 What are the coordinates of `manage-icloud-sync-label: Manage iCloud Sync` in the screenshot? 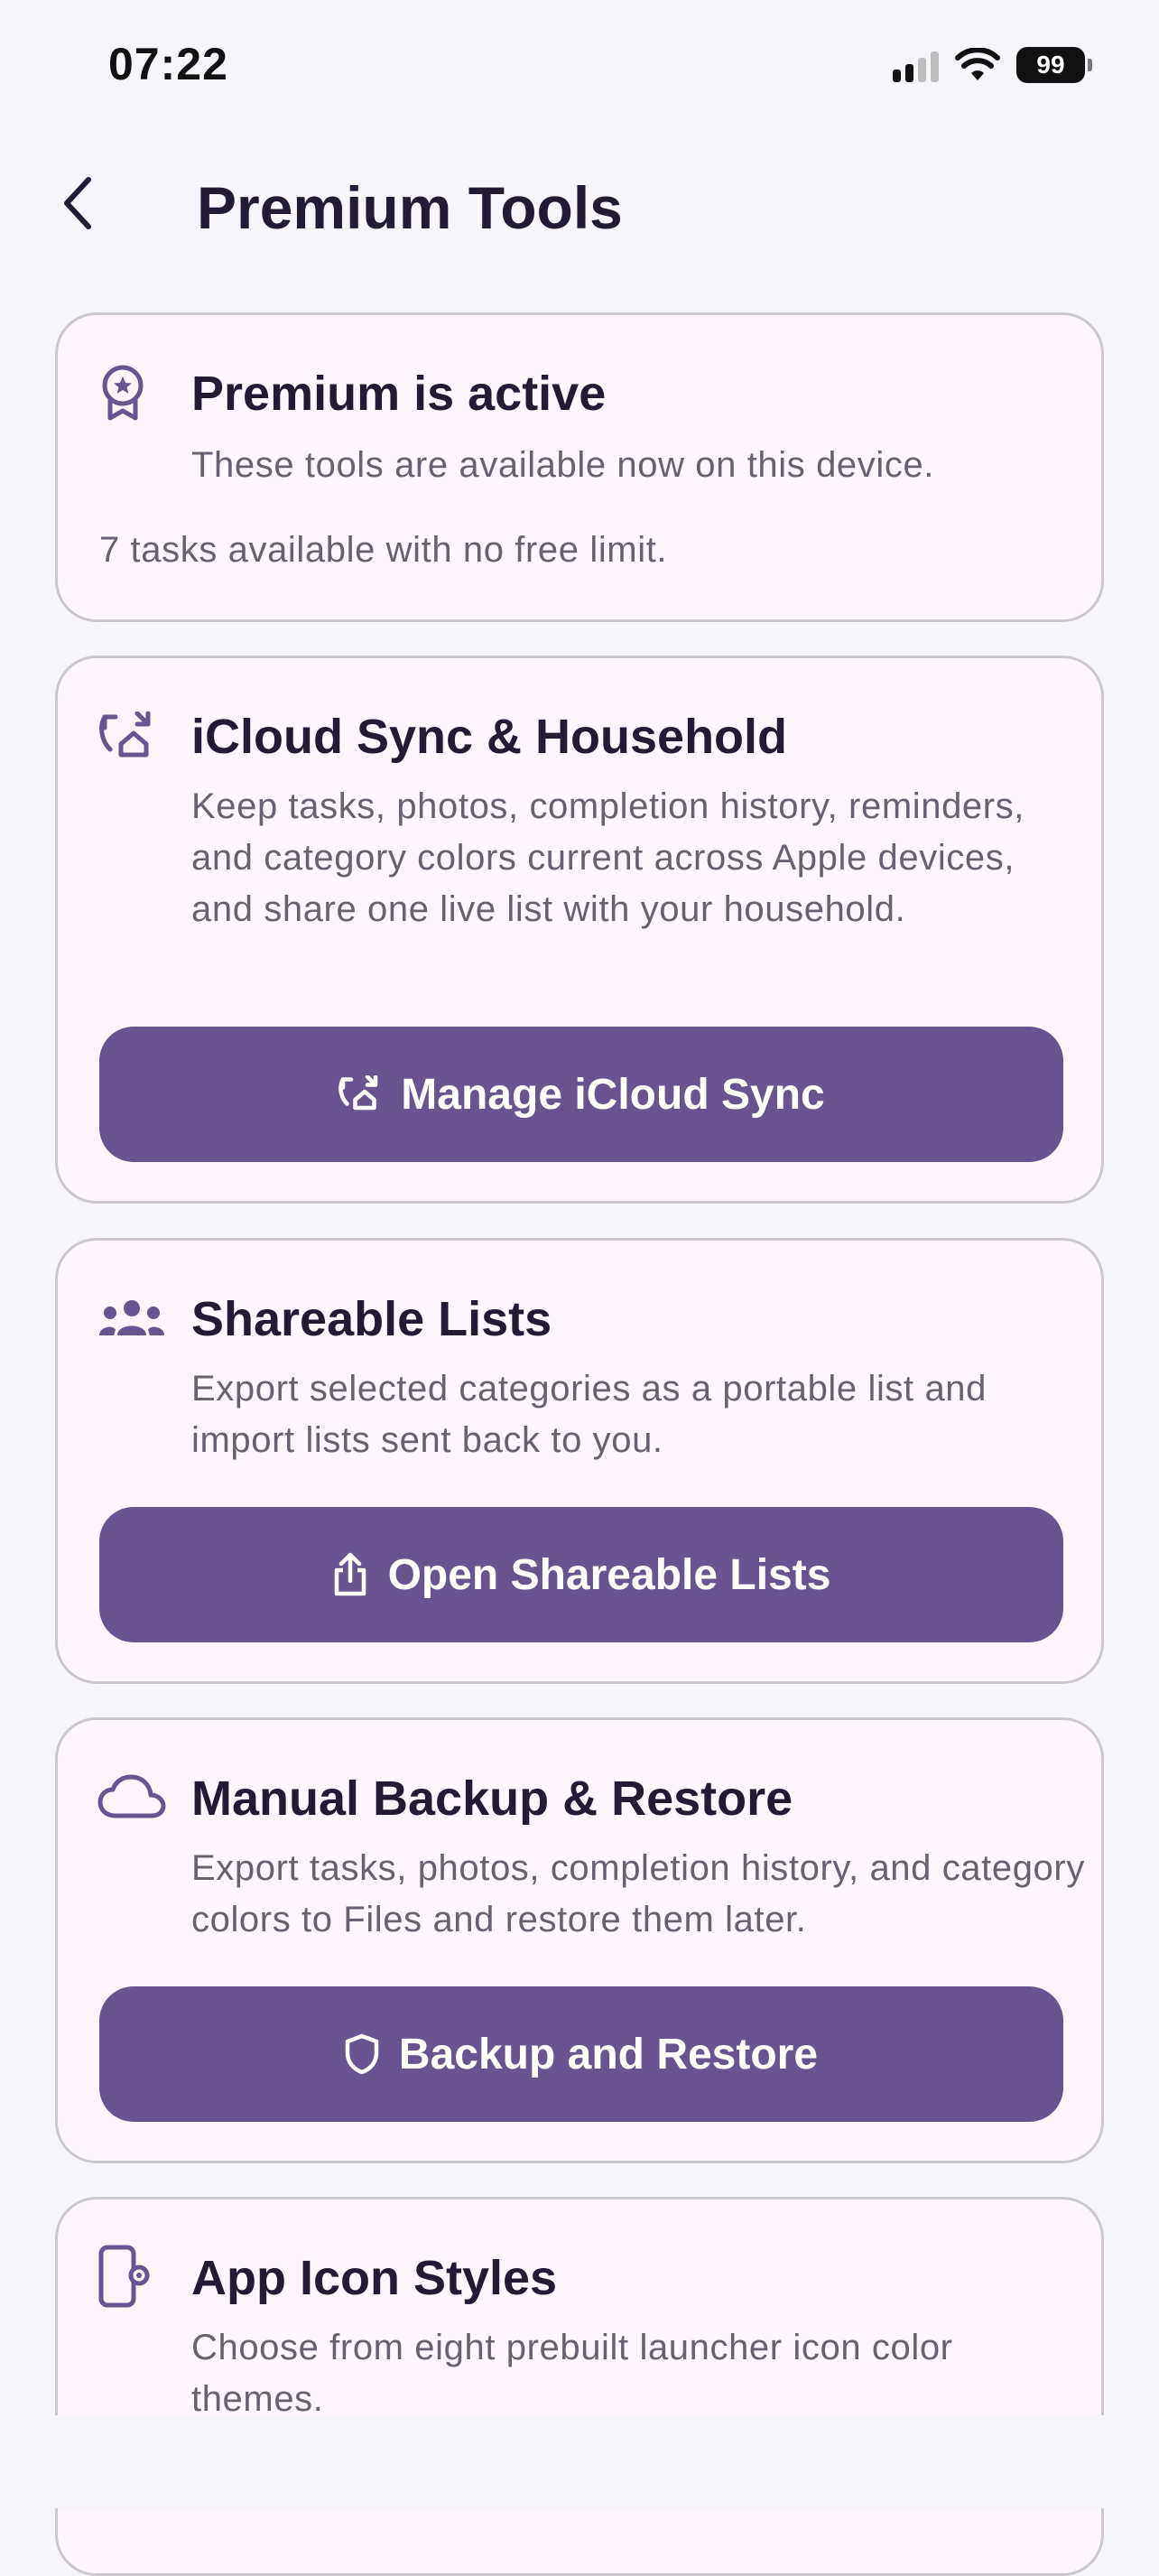 It's located at (613, 1094).